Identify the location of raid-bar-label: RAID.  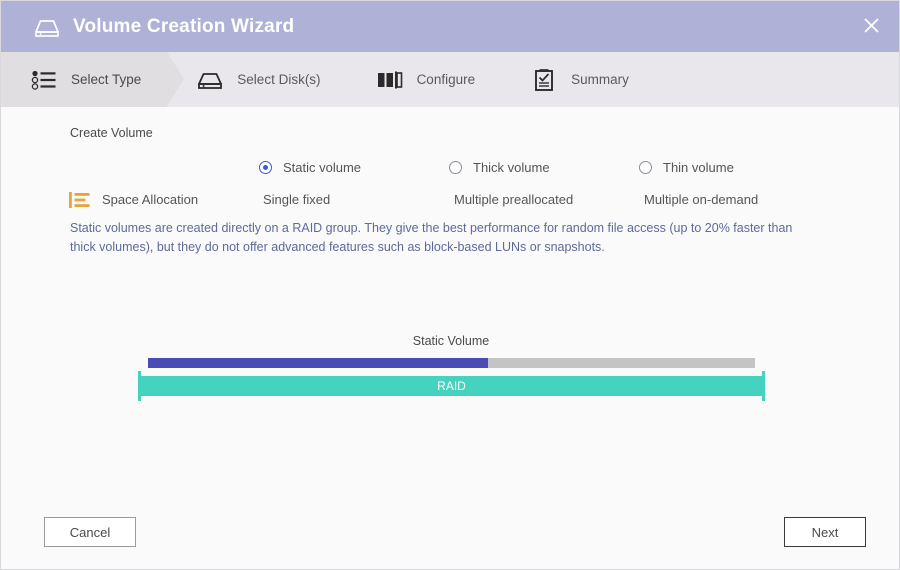
(451, 386).